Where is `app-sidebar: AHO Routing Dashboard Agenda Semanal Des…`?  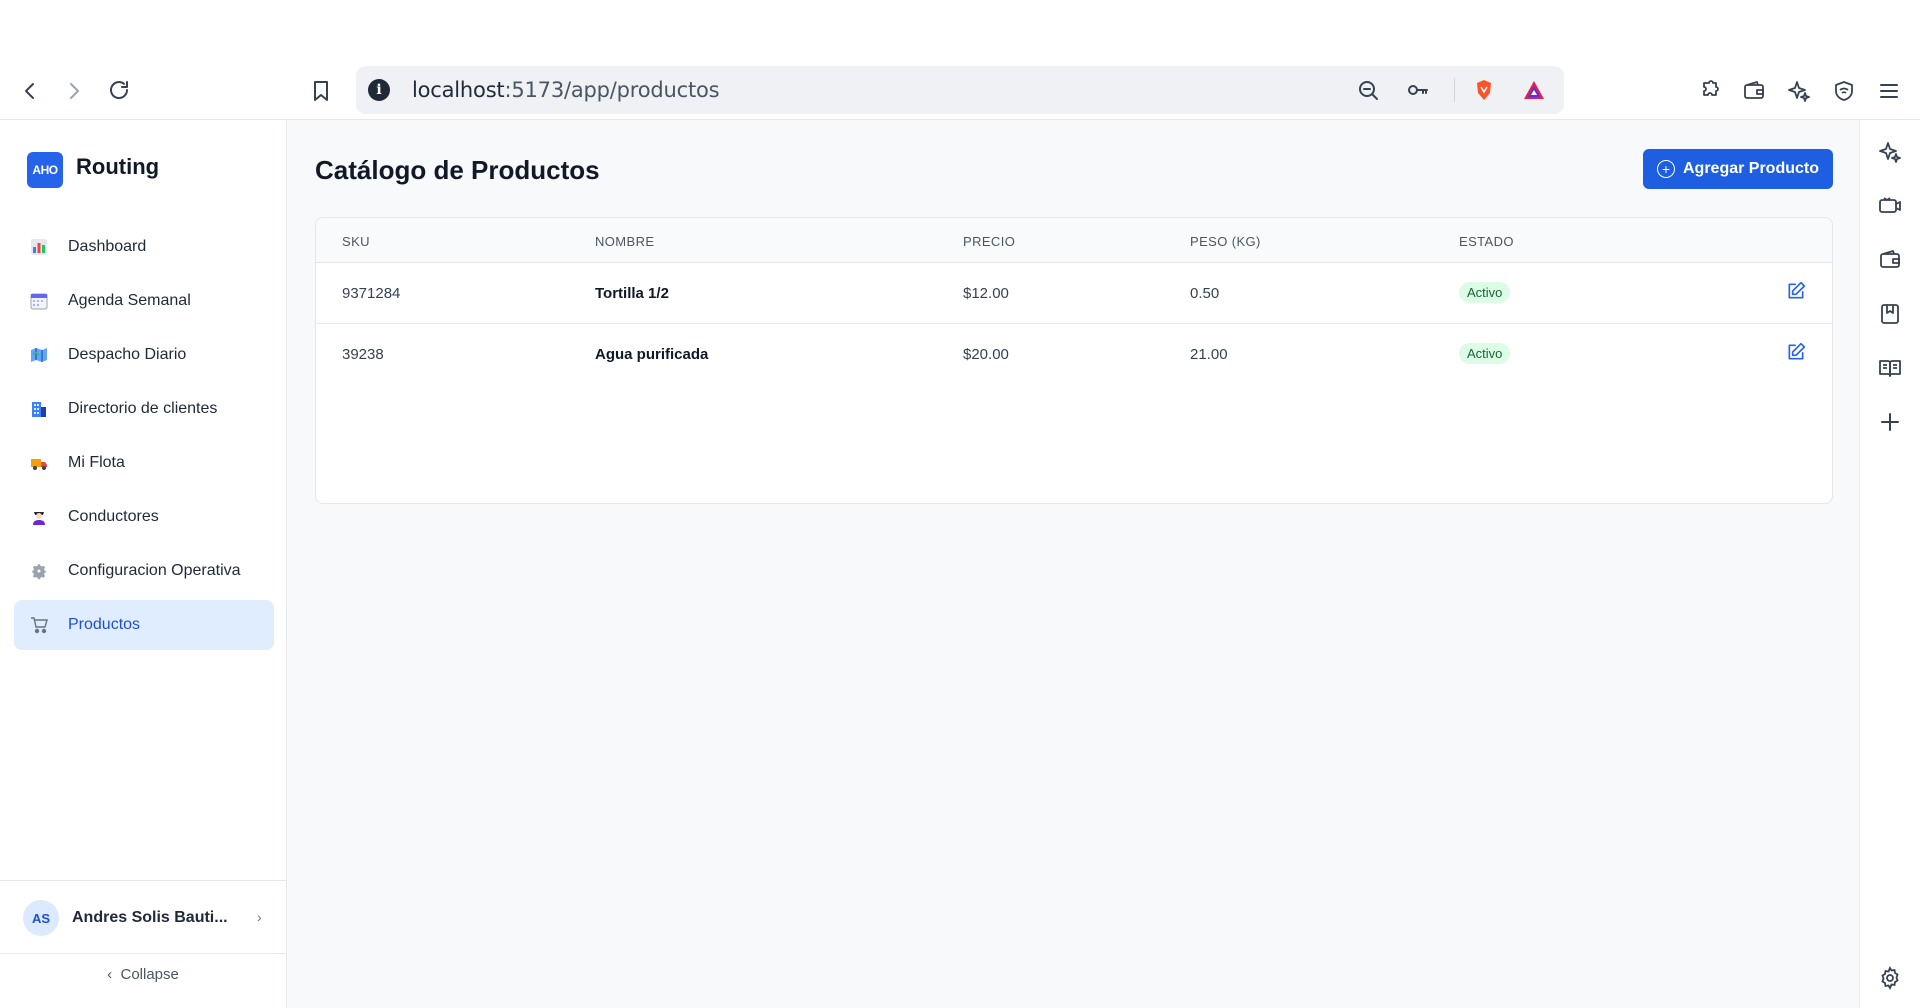
app-sidebar: AHO Routing Dashboard Agenda Semanal Des… is located at coordinates (143, 564).